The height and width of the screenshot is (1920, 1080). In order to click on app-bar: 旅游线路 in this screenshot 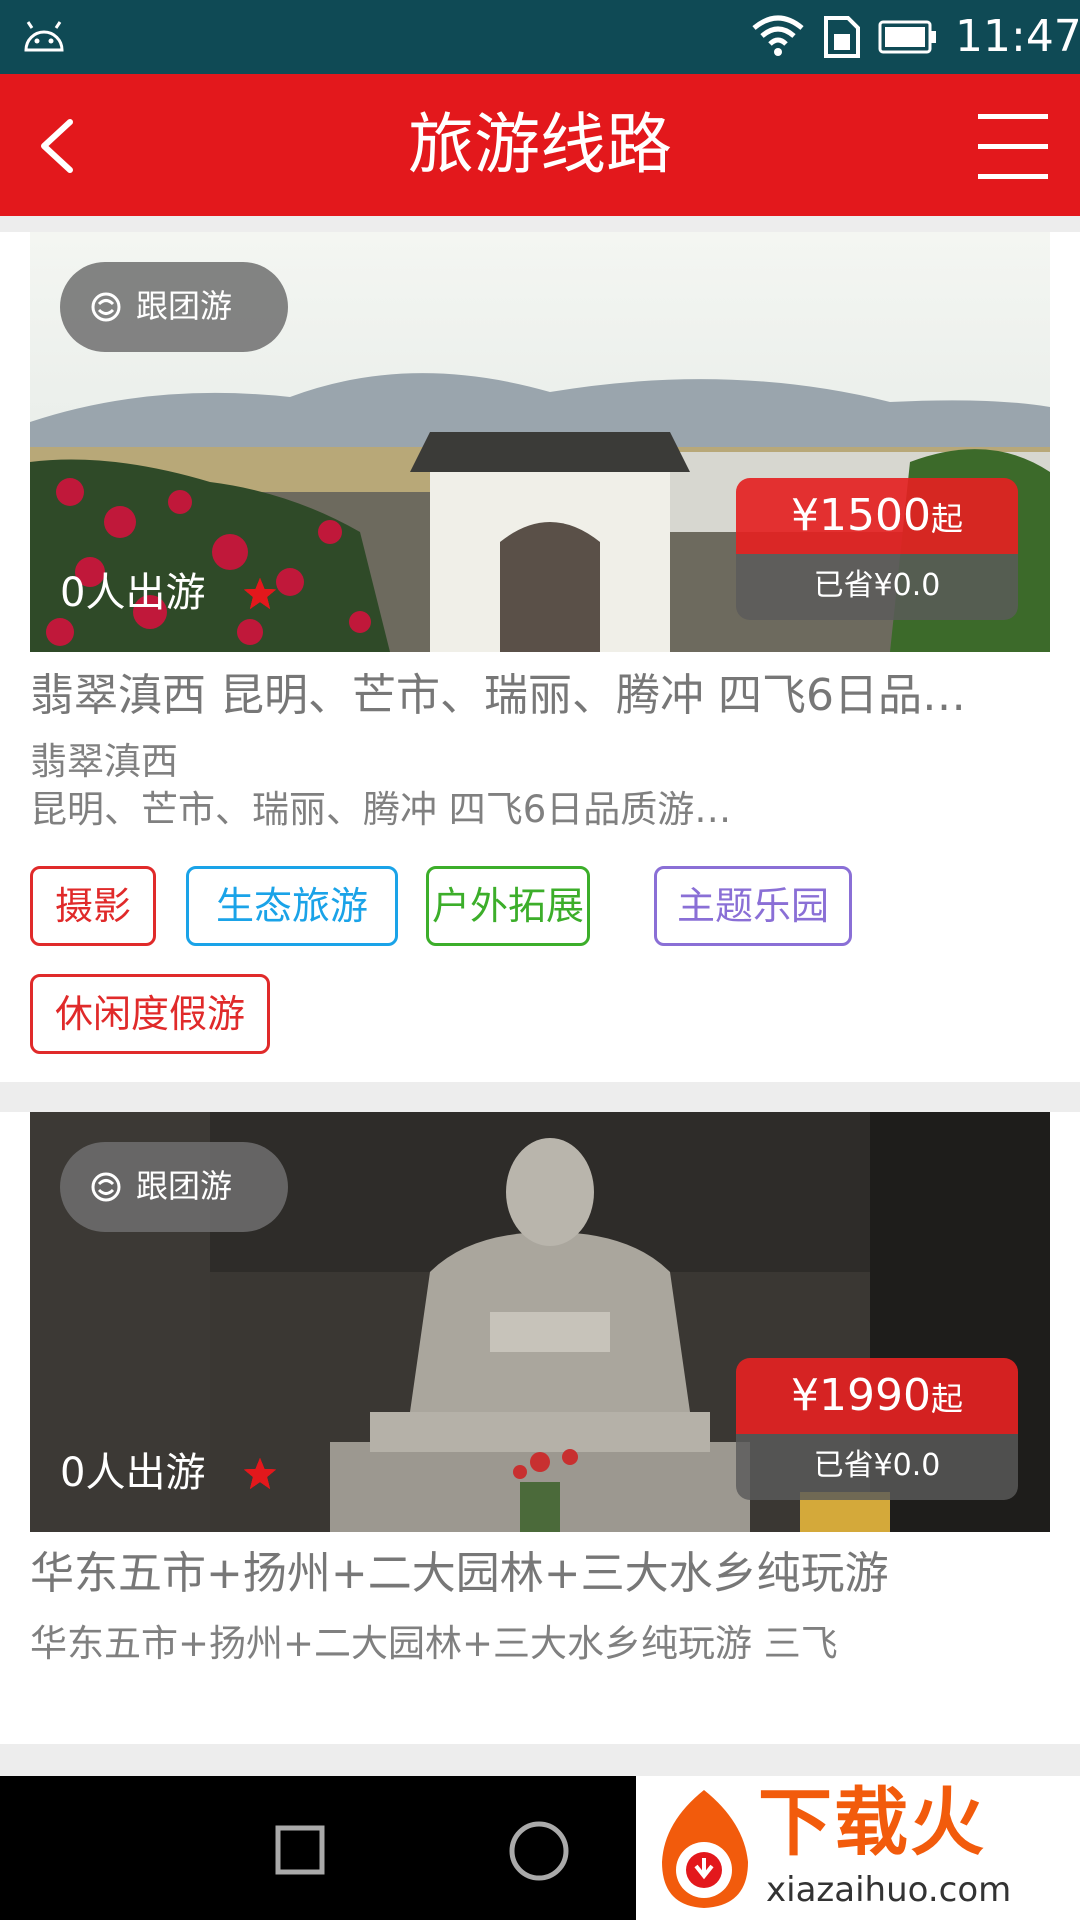, I will do `click(540, 145)`.